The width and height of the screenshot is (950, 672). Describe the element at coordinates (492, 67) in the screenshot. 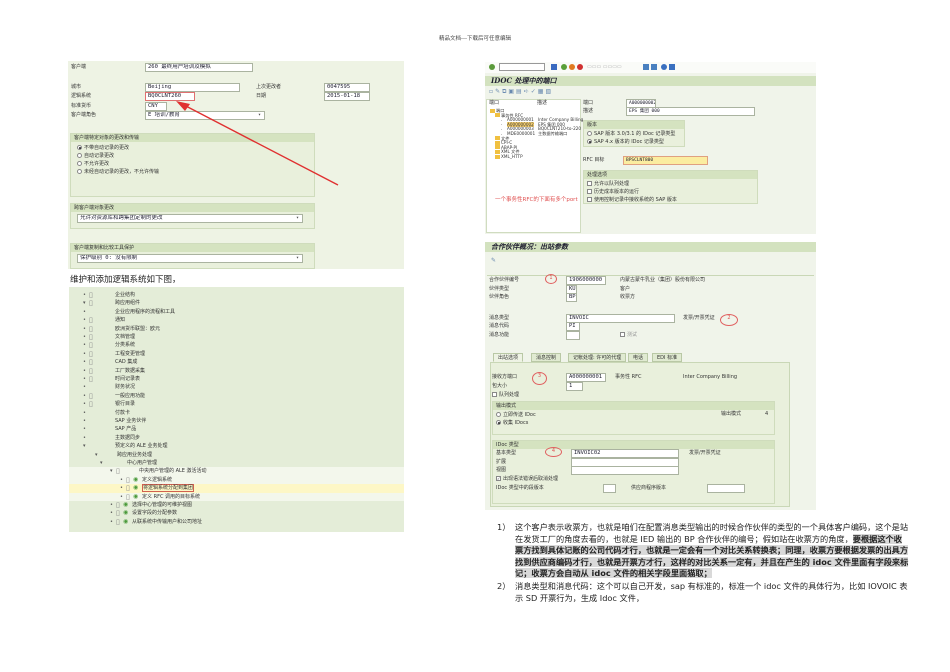

I see `enter-icon` at that location.